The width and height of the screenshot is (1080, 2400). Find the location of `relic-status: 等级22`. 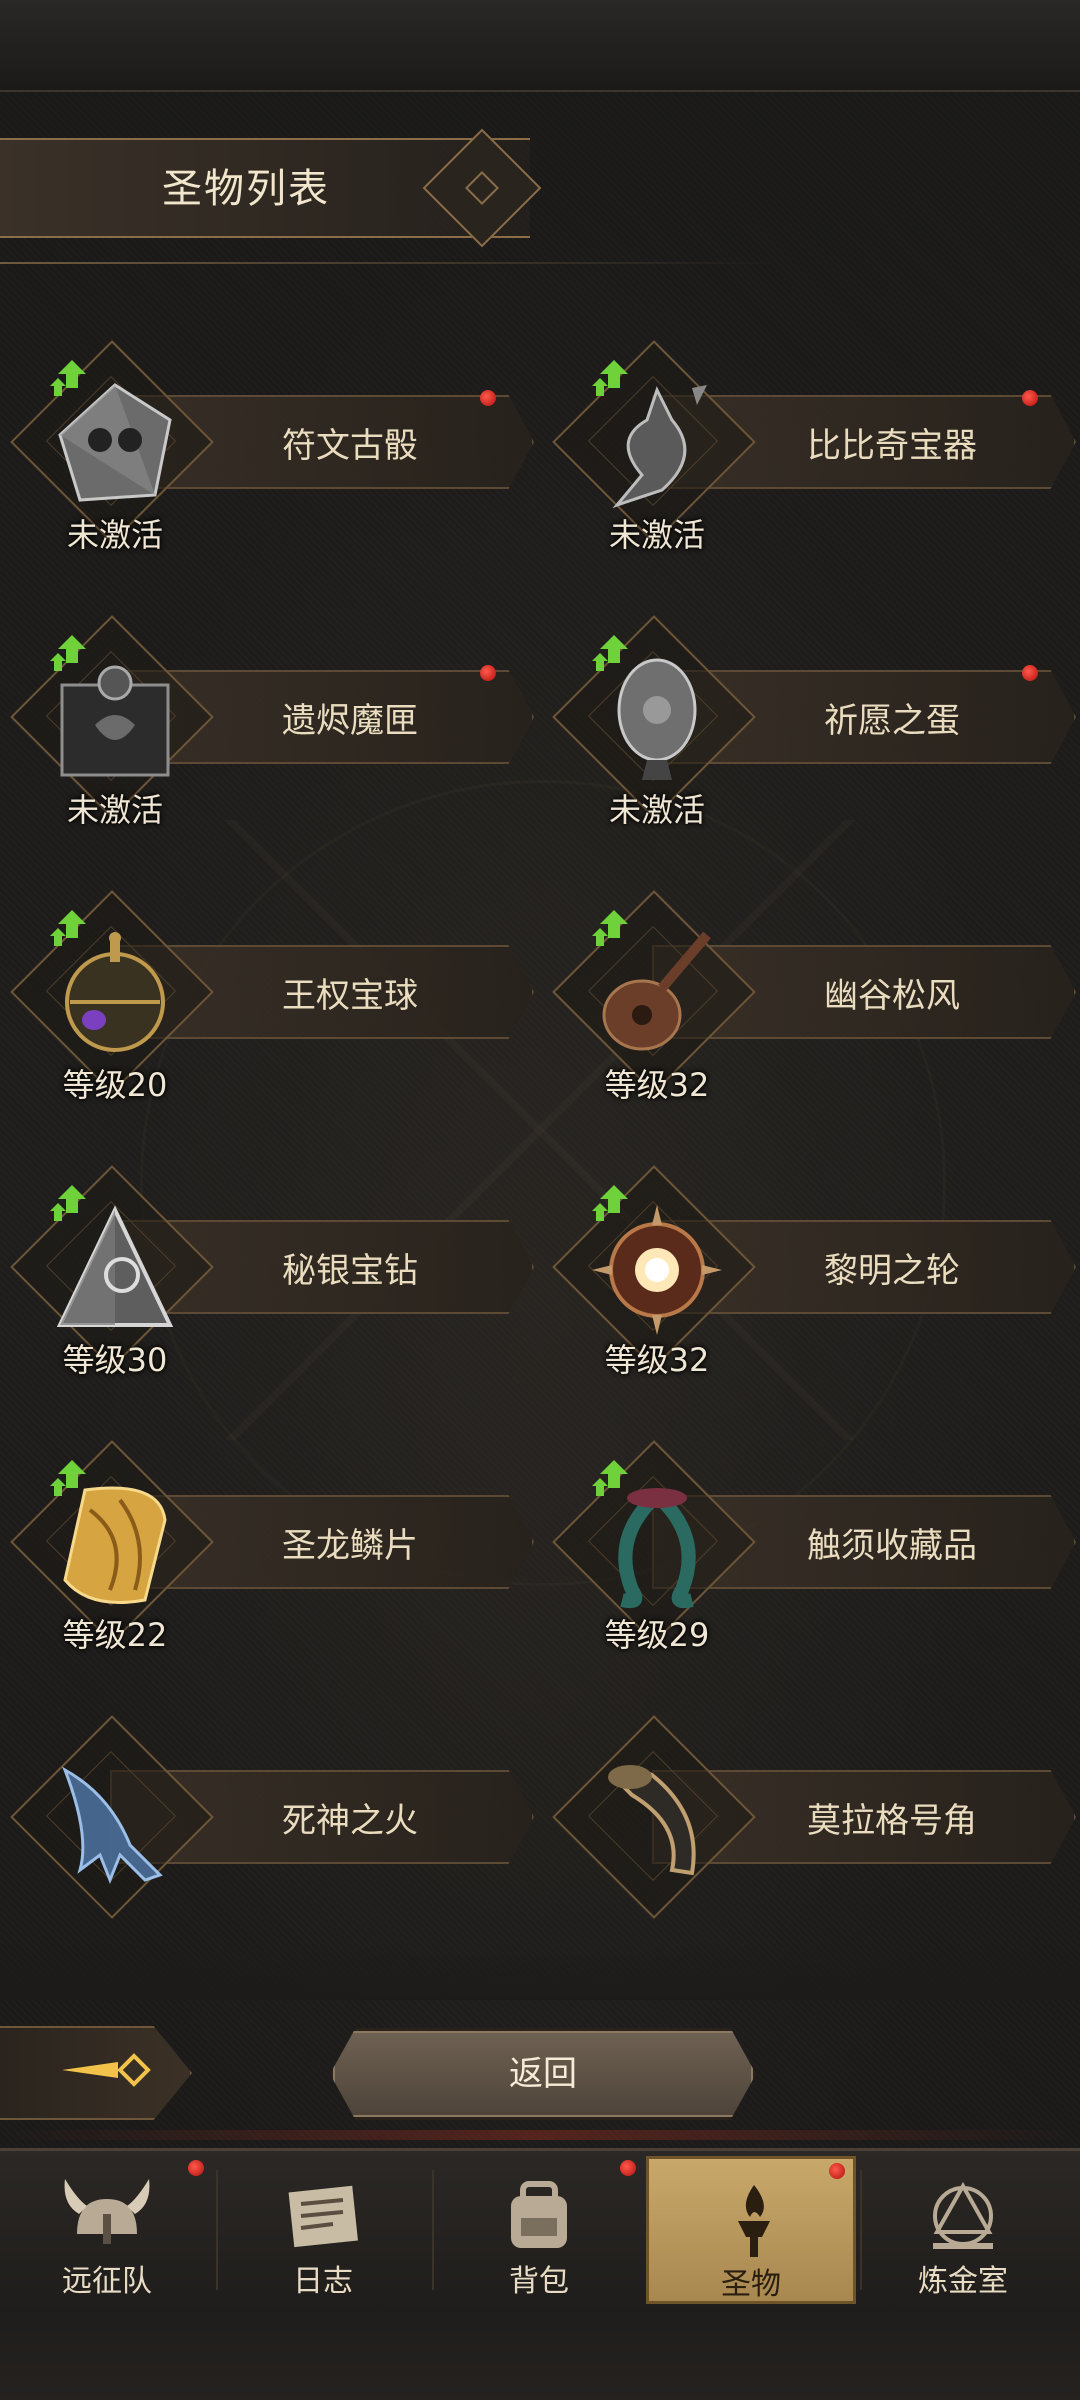

relic-status: 等级22 is located at coordinates (115, 1635).